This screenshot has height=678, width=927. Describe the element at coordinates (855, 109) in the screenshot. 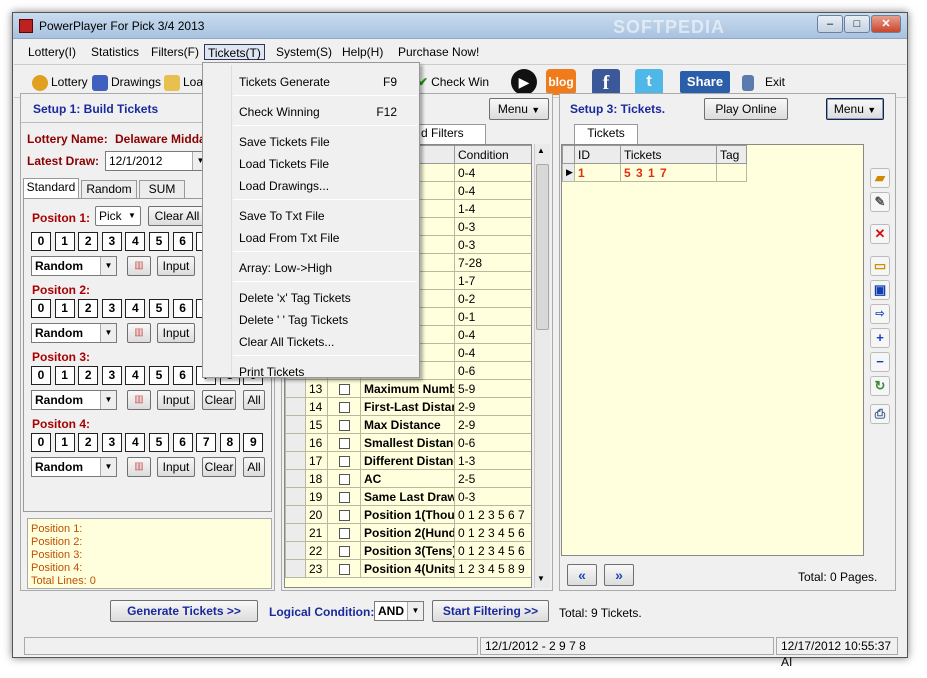

I see `right-menu-button: Menu ▼` at that location.